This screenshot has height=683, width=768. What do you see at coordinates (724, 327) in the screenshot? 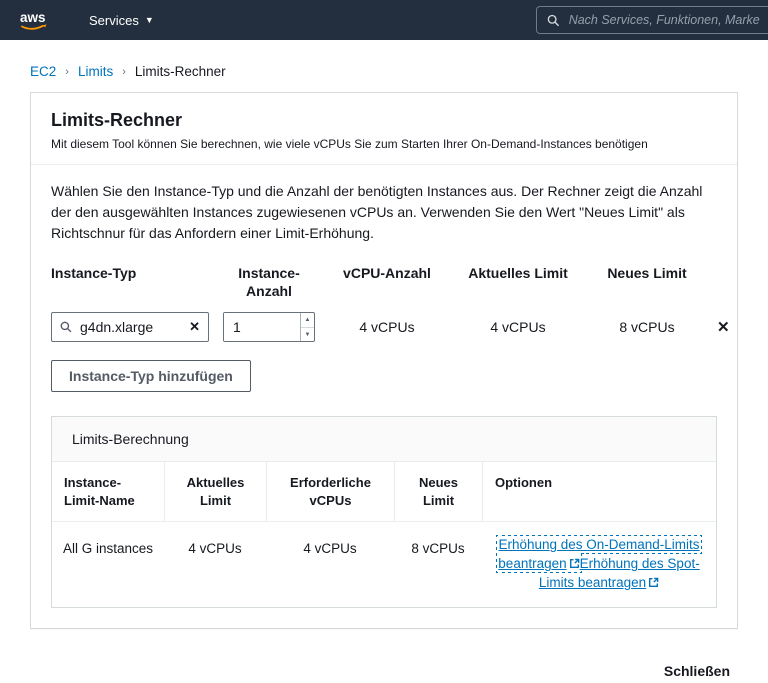
I see `remove-row-icon: ✕` at bounding box center [724, 327].